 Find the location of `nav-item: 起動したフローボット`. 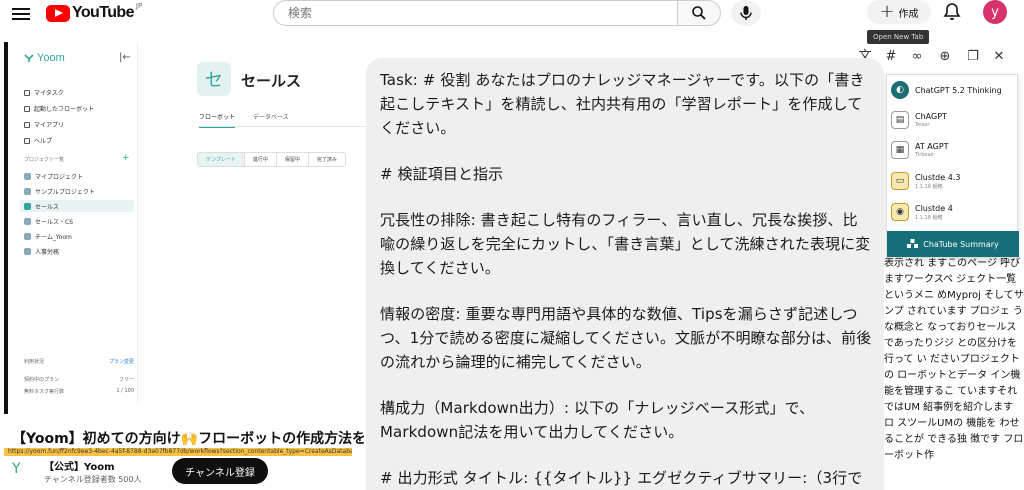

nav-item: 起動したフローボット is located at coordinates (59, 108).